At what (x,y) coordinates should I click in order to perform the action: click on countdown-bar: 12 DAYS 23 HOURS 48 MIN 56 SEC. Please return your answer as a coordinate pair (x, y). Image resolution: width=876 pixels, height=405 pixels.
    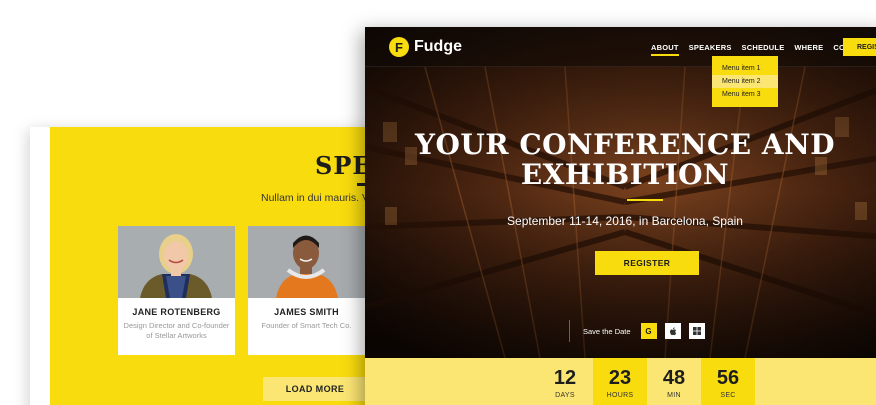
    Looking at the image, I should click on (620, 381).